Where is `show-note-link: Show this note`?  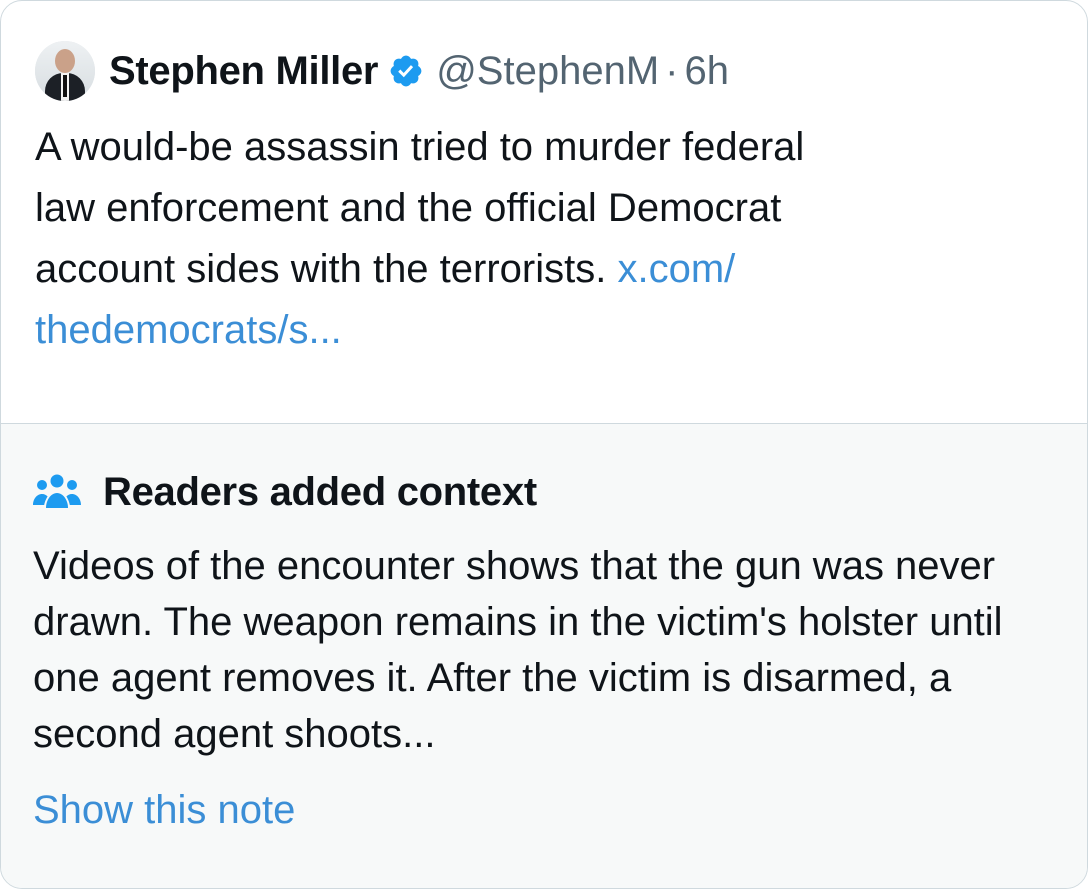 show-note-link: Show this note is located at coordinates (164, 810).